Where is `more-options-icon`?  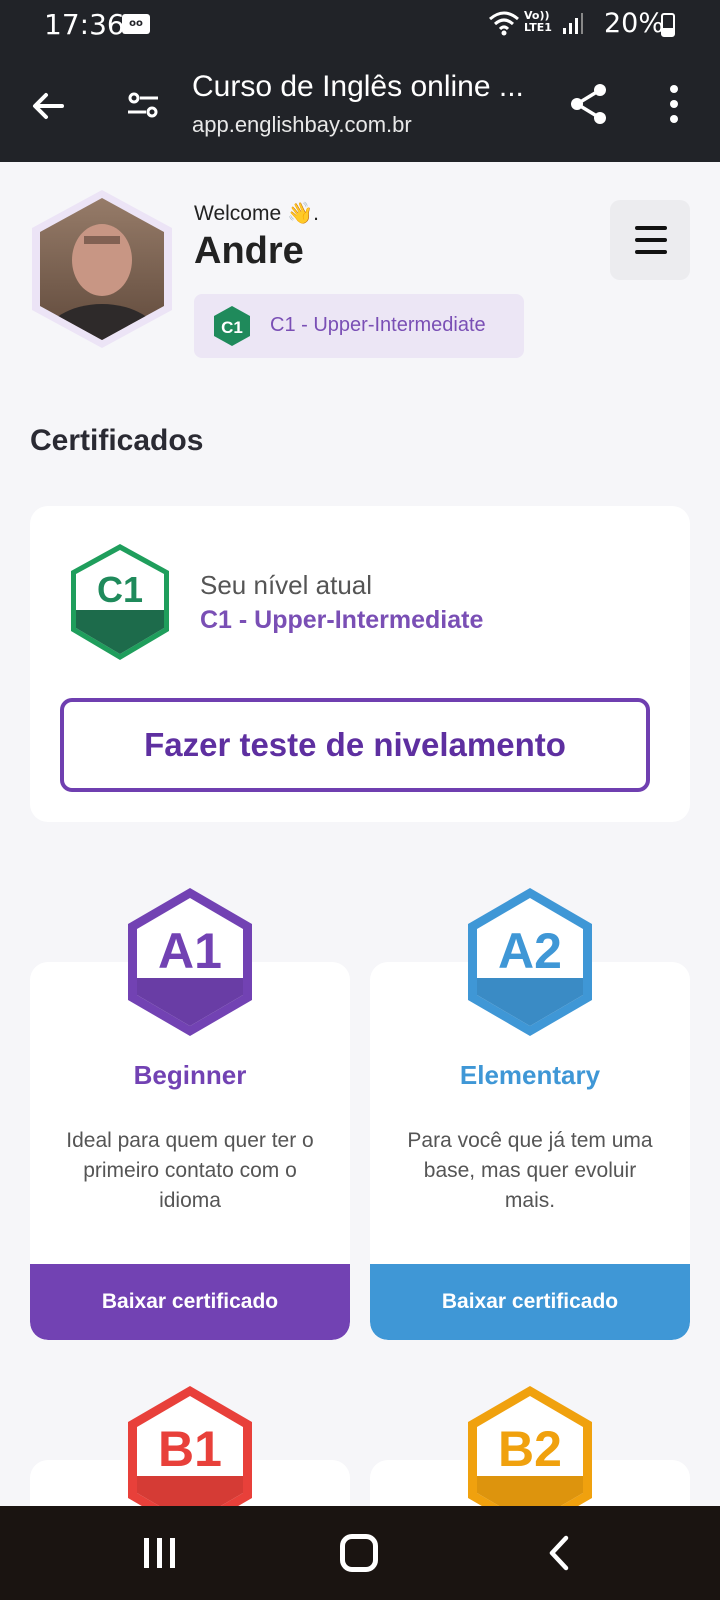 more-options-icon is located at coordinates (674, 104).